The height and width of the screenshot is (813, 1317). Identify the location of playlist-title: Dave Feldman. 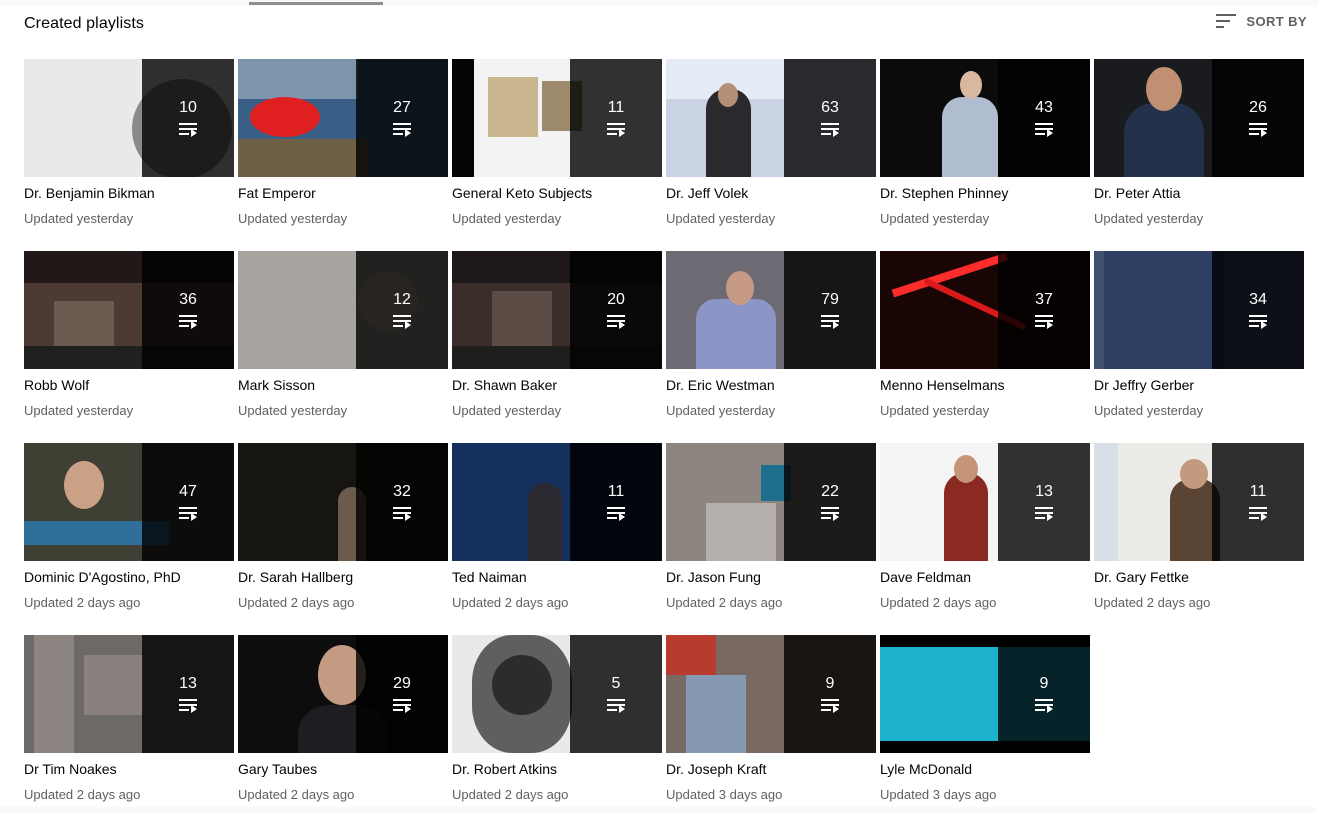
(985, 577).